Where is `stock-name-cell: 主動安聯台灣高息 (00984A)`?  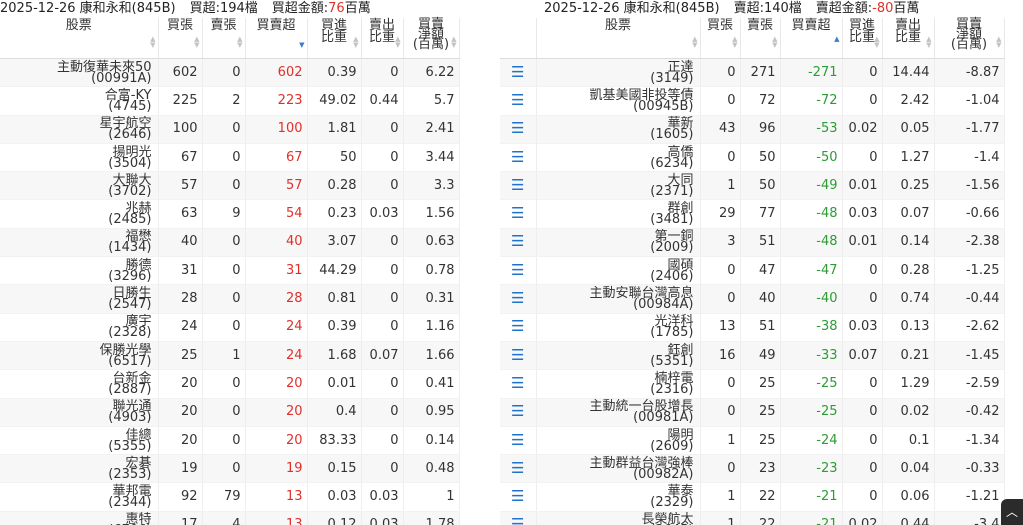 stock-name-cell: 主動安聯台灣高息 (00984A) is located at coordinates (618, 299).